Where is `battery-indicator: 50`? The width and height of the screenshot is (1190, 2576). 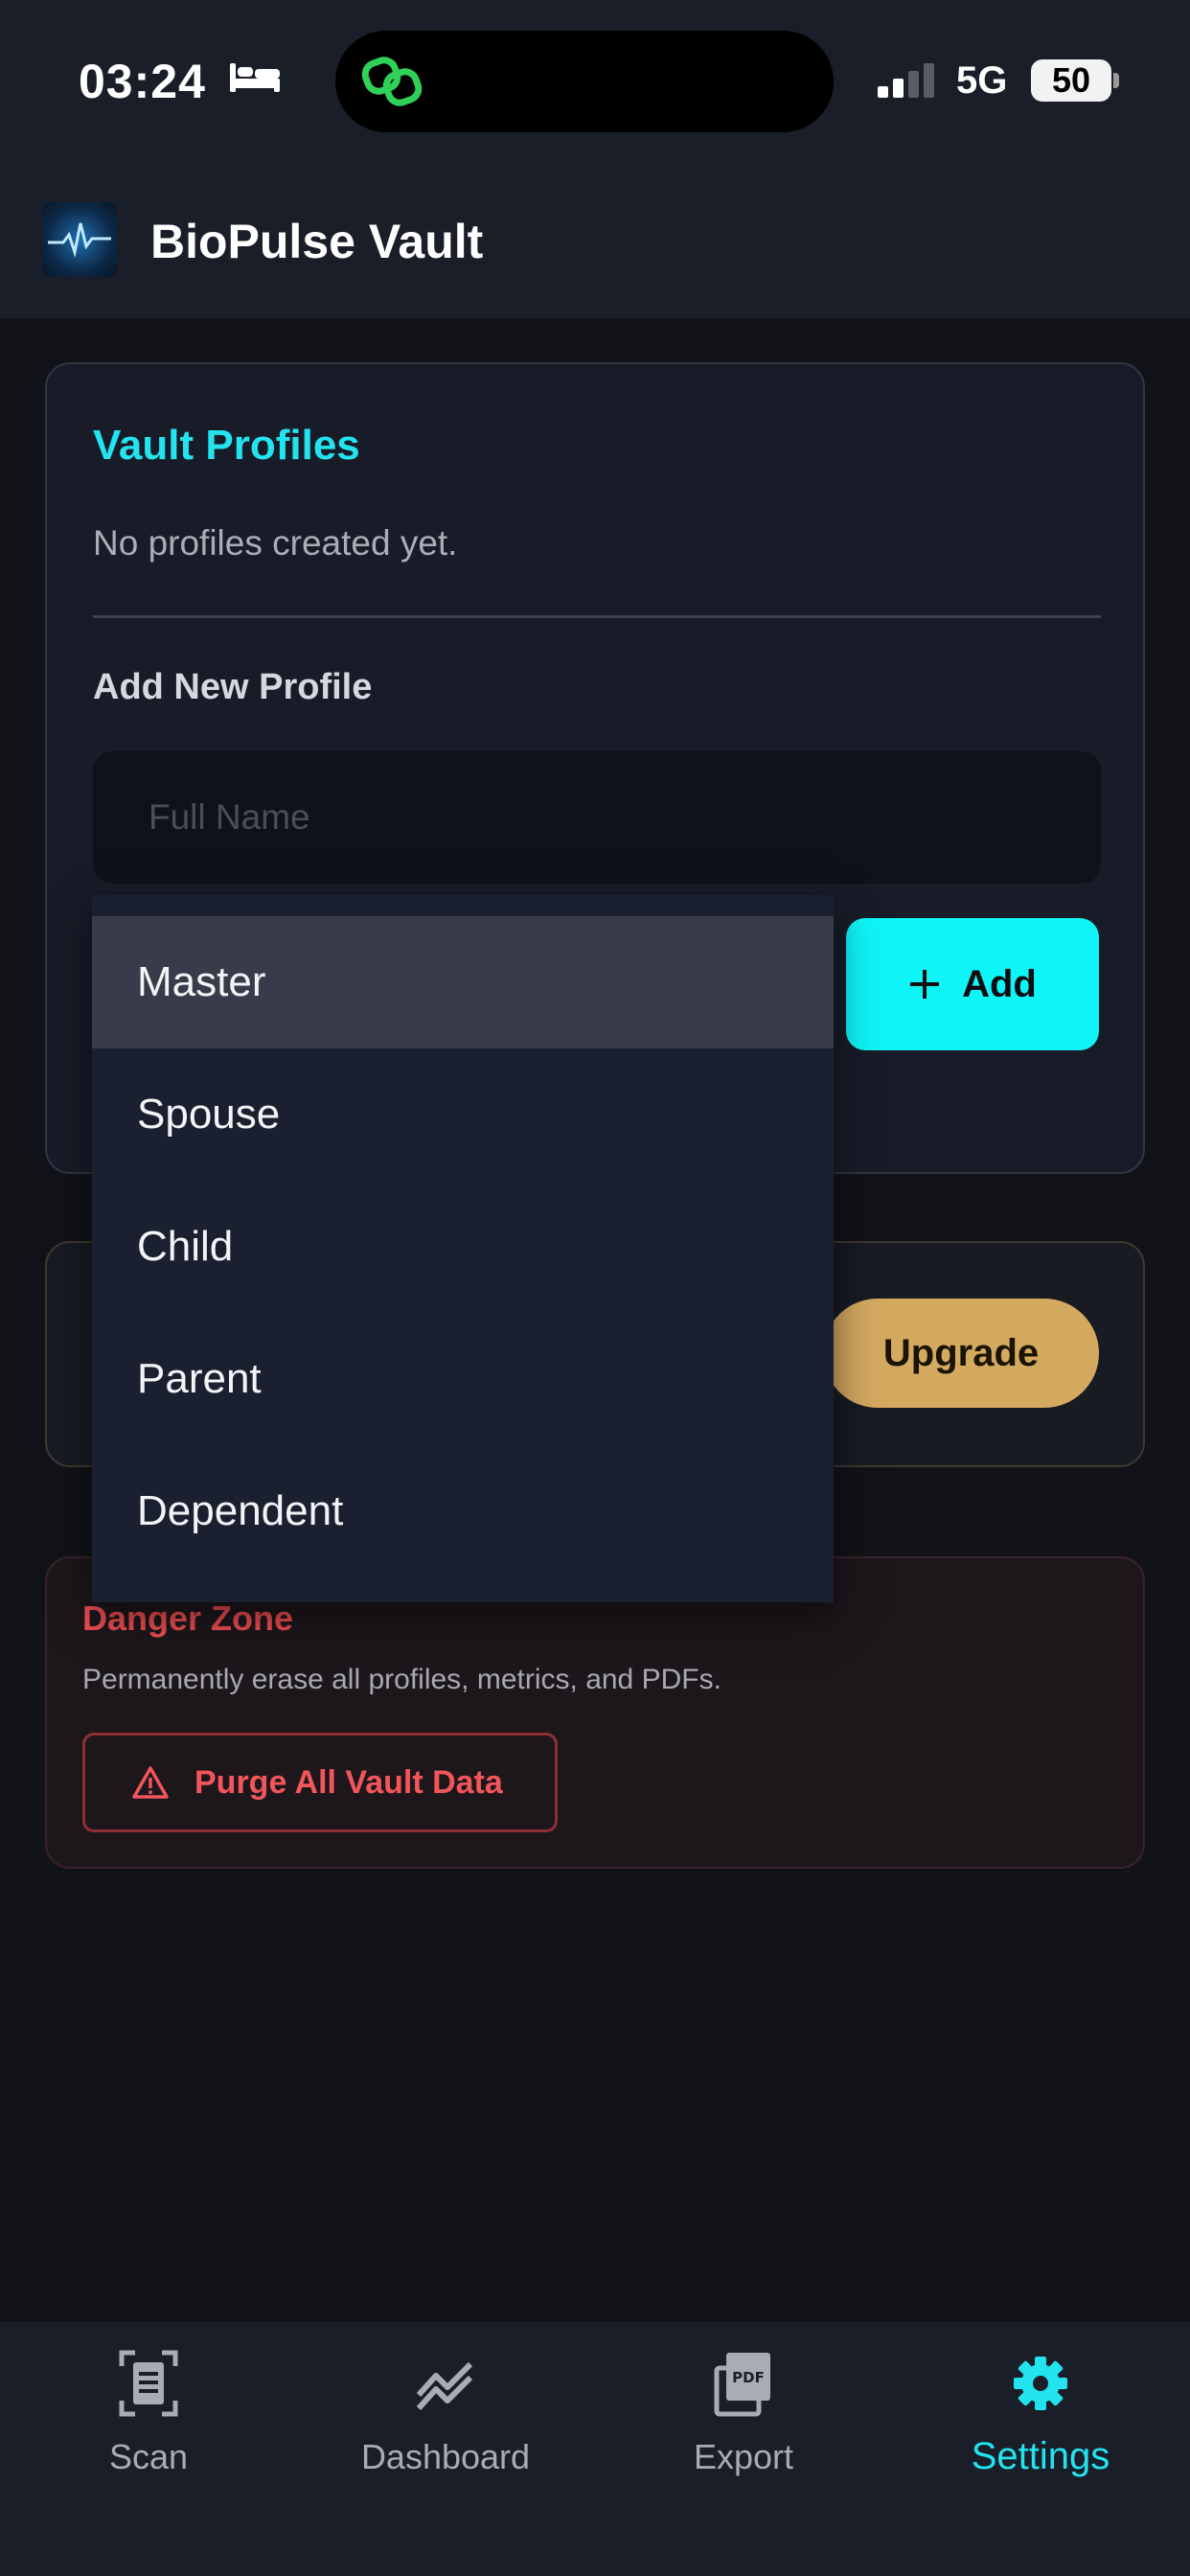
battery-indicator: 50 is located at coordinates (1071, 80).